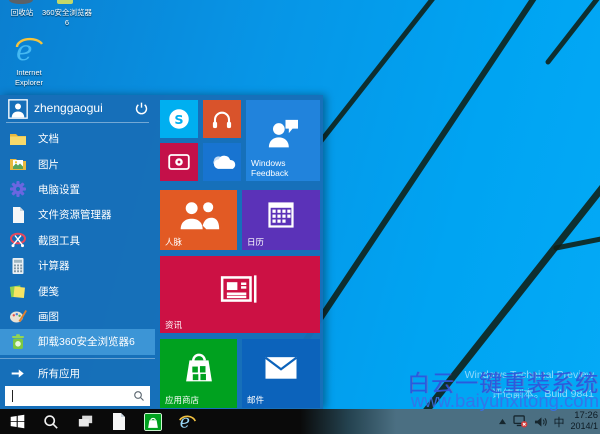 This screenshot has width=600, height=434. What do you see at coordinates (18, 266) in the screenshot?
I see `calculator-icon` at bounding box center [18, 266].